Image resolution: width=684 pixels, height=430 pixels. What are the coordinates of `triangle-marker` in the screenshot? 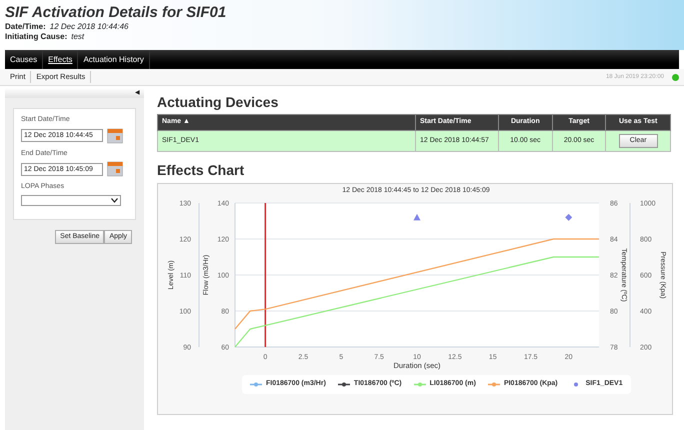 It's located at (417, 217).